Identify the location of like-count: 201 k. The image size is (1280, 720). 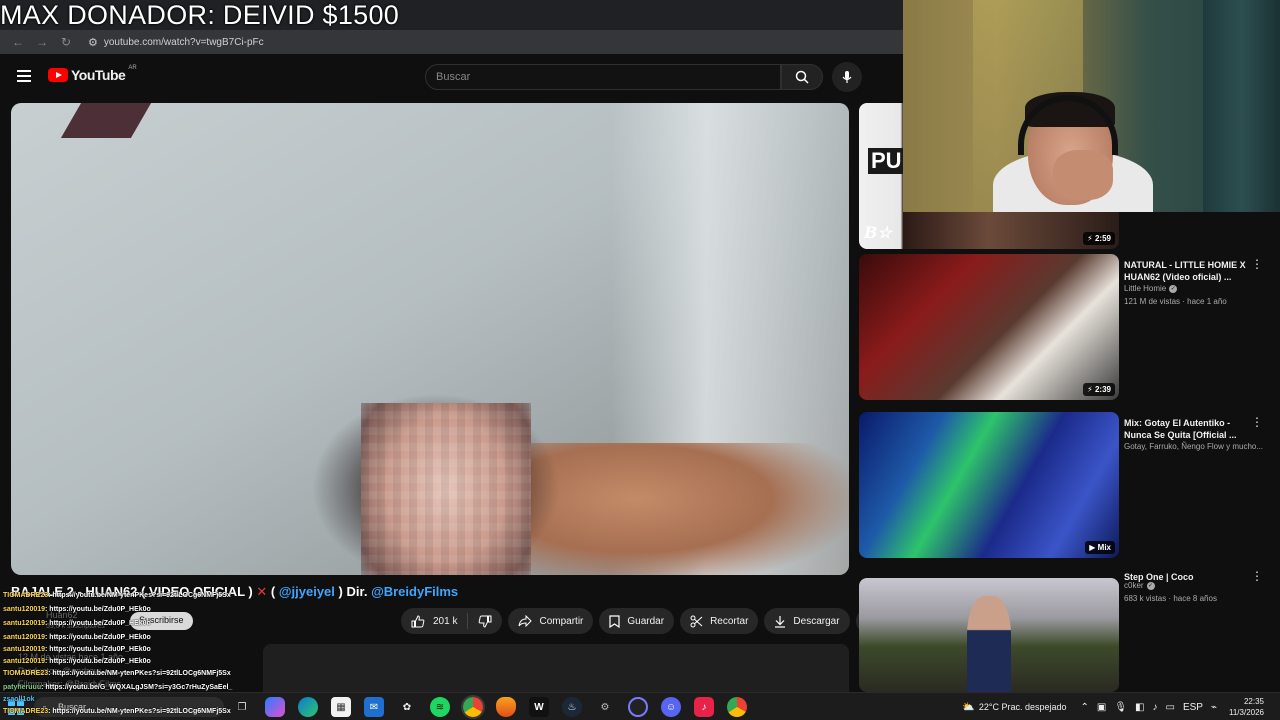
(445, 621).